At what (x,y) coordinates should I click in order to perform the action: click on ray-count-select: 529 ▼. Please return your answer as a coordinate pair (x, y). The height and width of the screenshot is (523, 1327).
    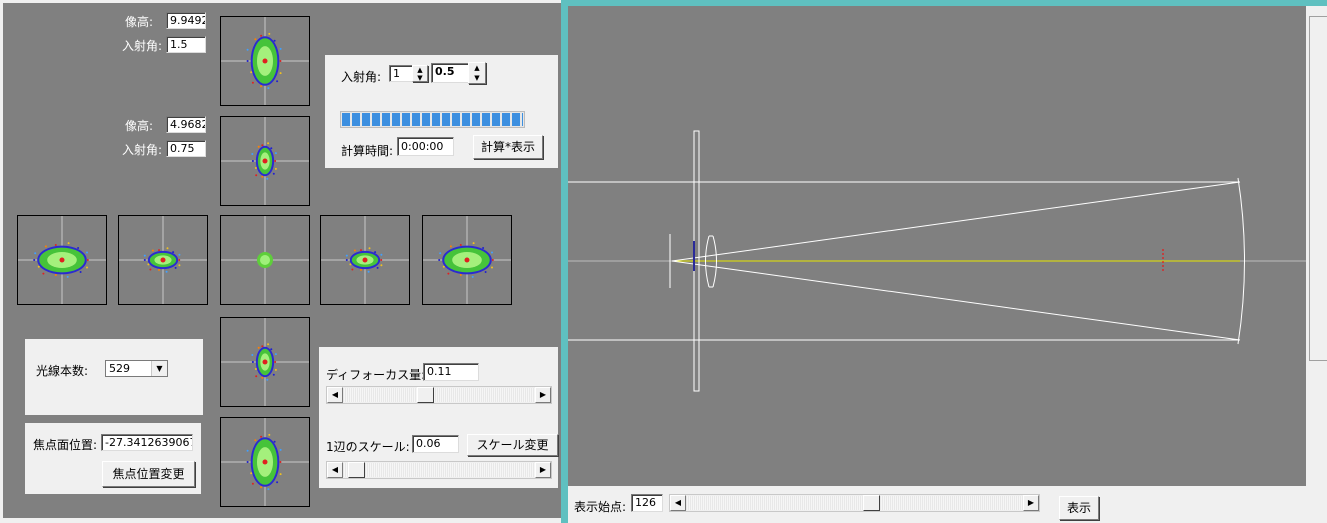
    Looking at the image, I should click on (136, 368).